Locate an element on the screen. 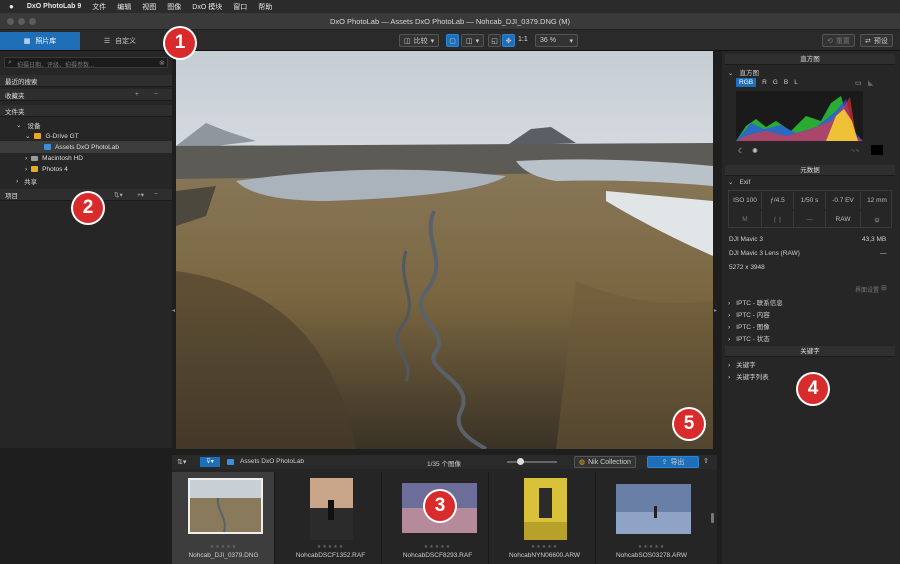  menu-dxo-modules: DxO 模块 is located at coordinates (207, 7).